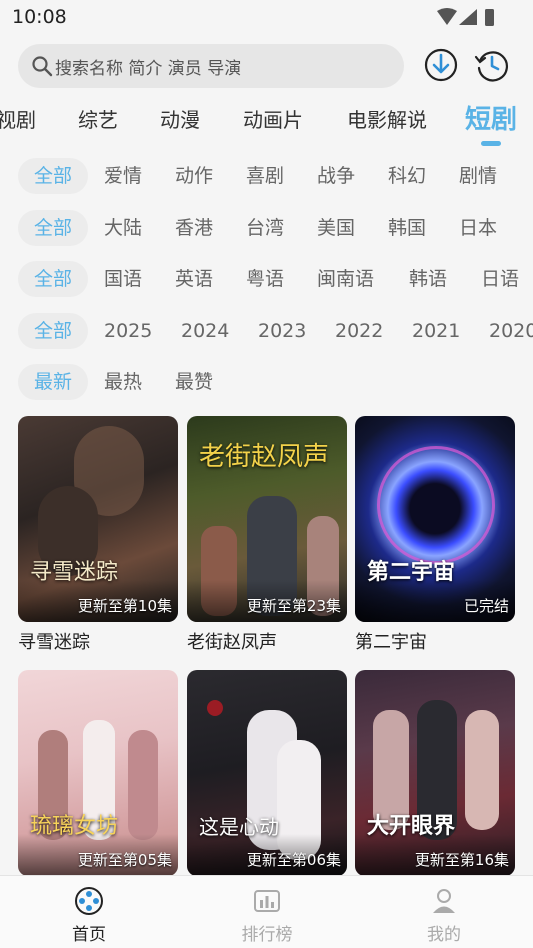 Image resolution: width=533 pixels, height=948 pixels. I want to click on filter-chip: 台湾, so click(265, 228).